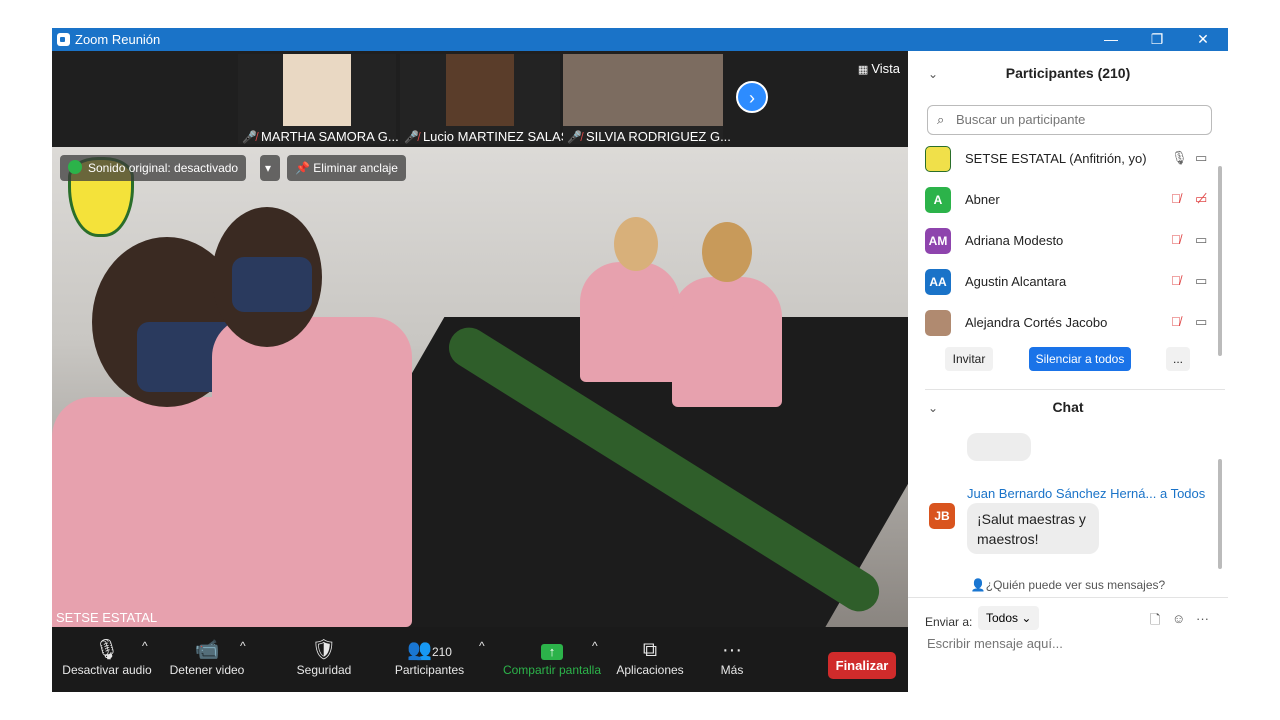 The image size is (1280, 720). What do you see at coordinates (1072, 643) in the screenshot?
I see `chat-message-input` at bounding box center [1072, 643].